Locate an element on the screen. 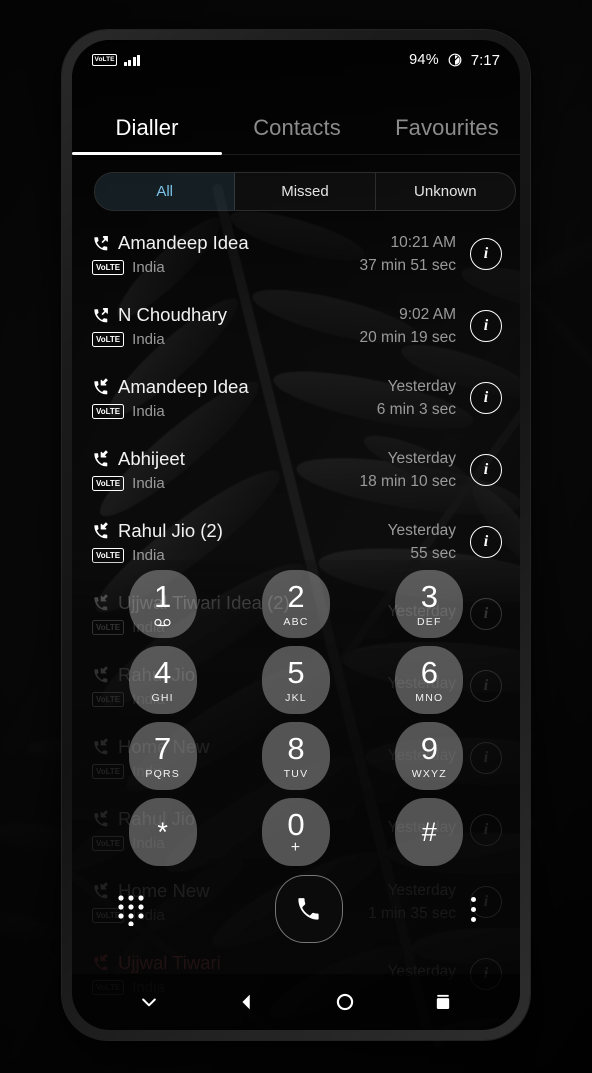 The width and height of the screenshot is (592, 1073). missed-call-icon is located at coordinates (101, 962).